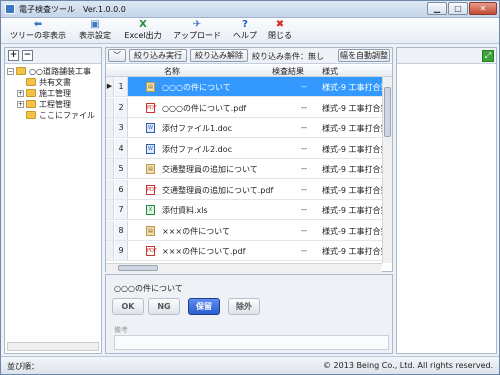  What do you see at coordinates (38, 24) in the screenshot?
I see `arrow-left-icon: ⬅` at bounding box center [38, 24].